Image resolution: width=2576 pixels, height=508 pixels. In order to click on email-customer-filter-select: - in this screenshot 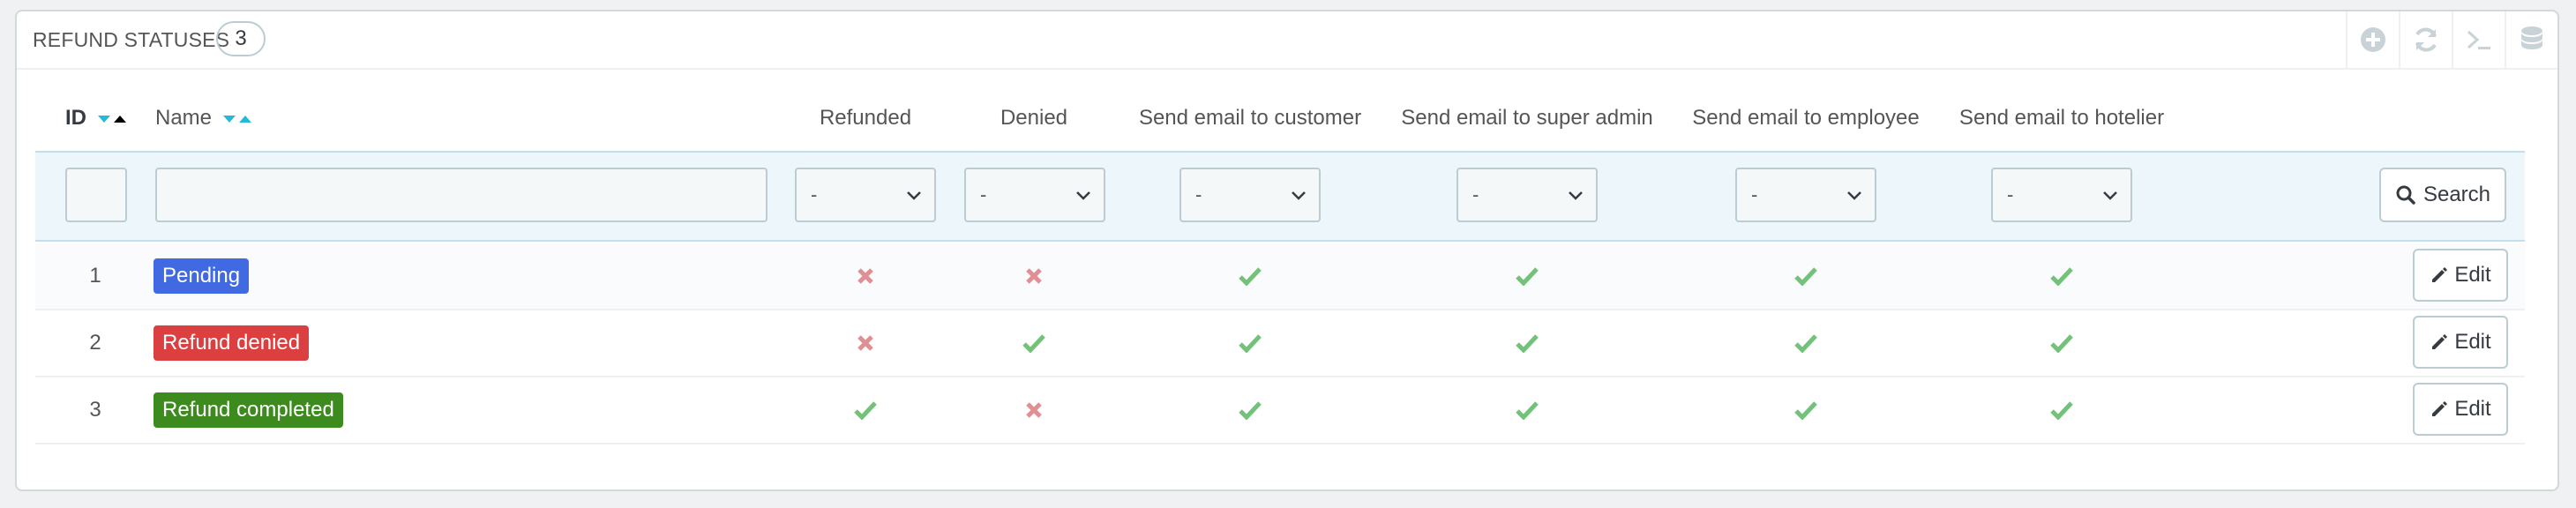, I will do `click(1250, 195)`.